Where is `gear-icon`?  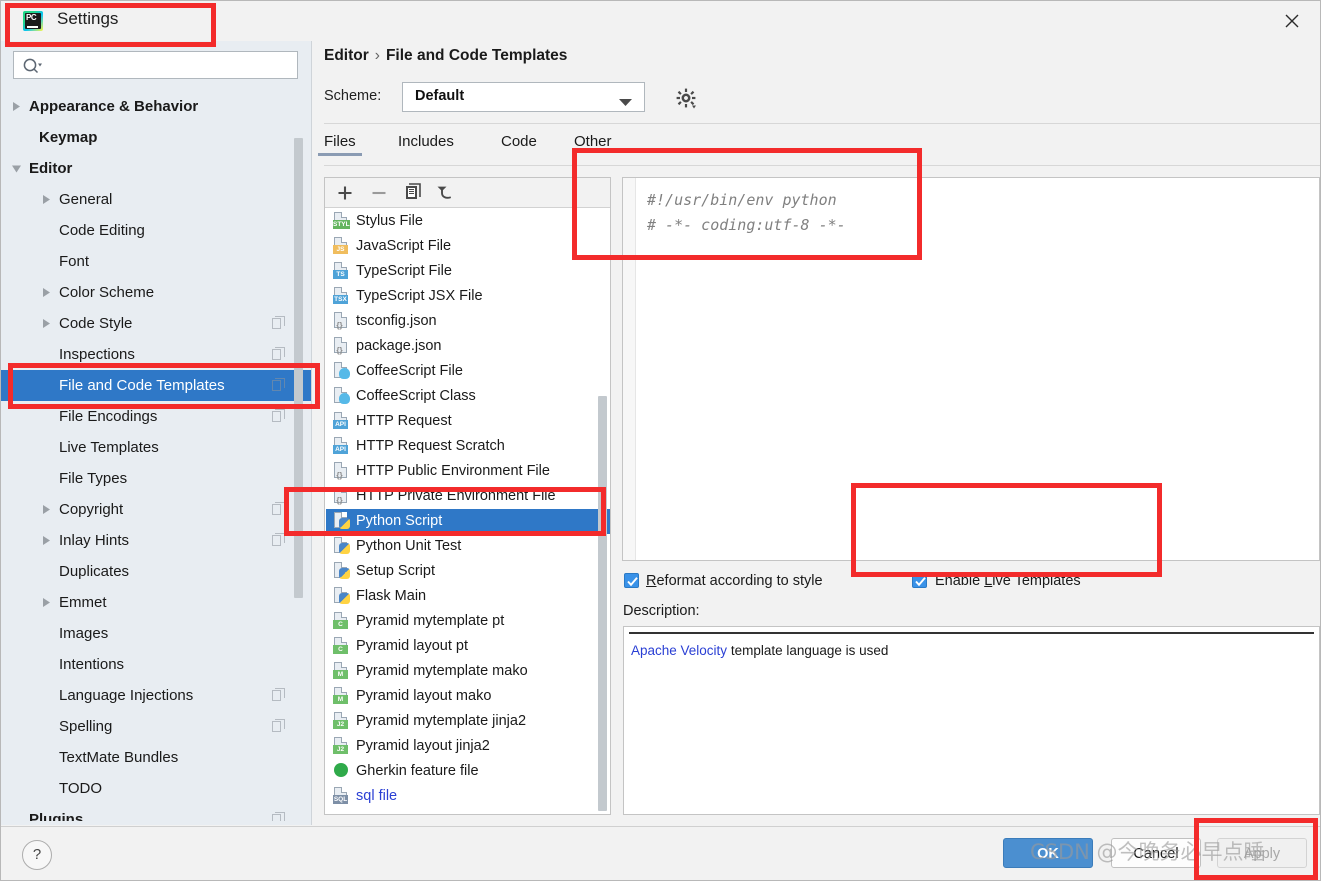 gear-icon is located at coordinates (686, 98).